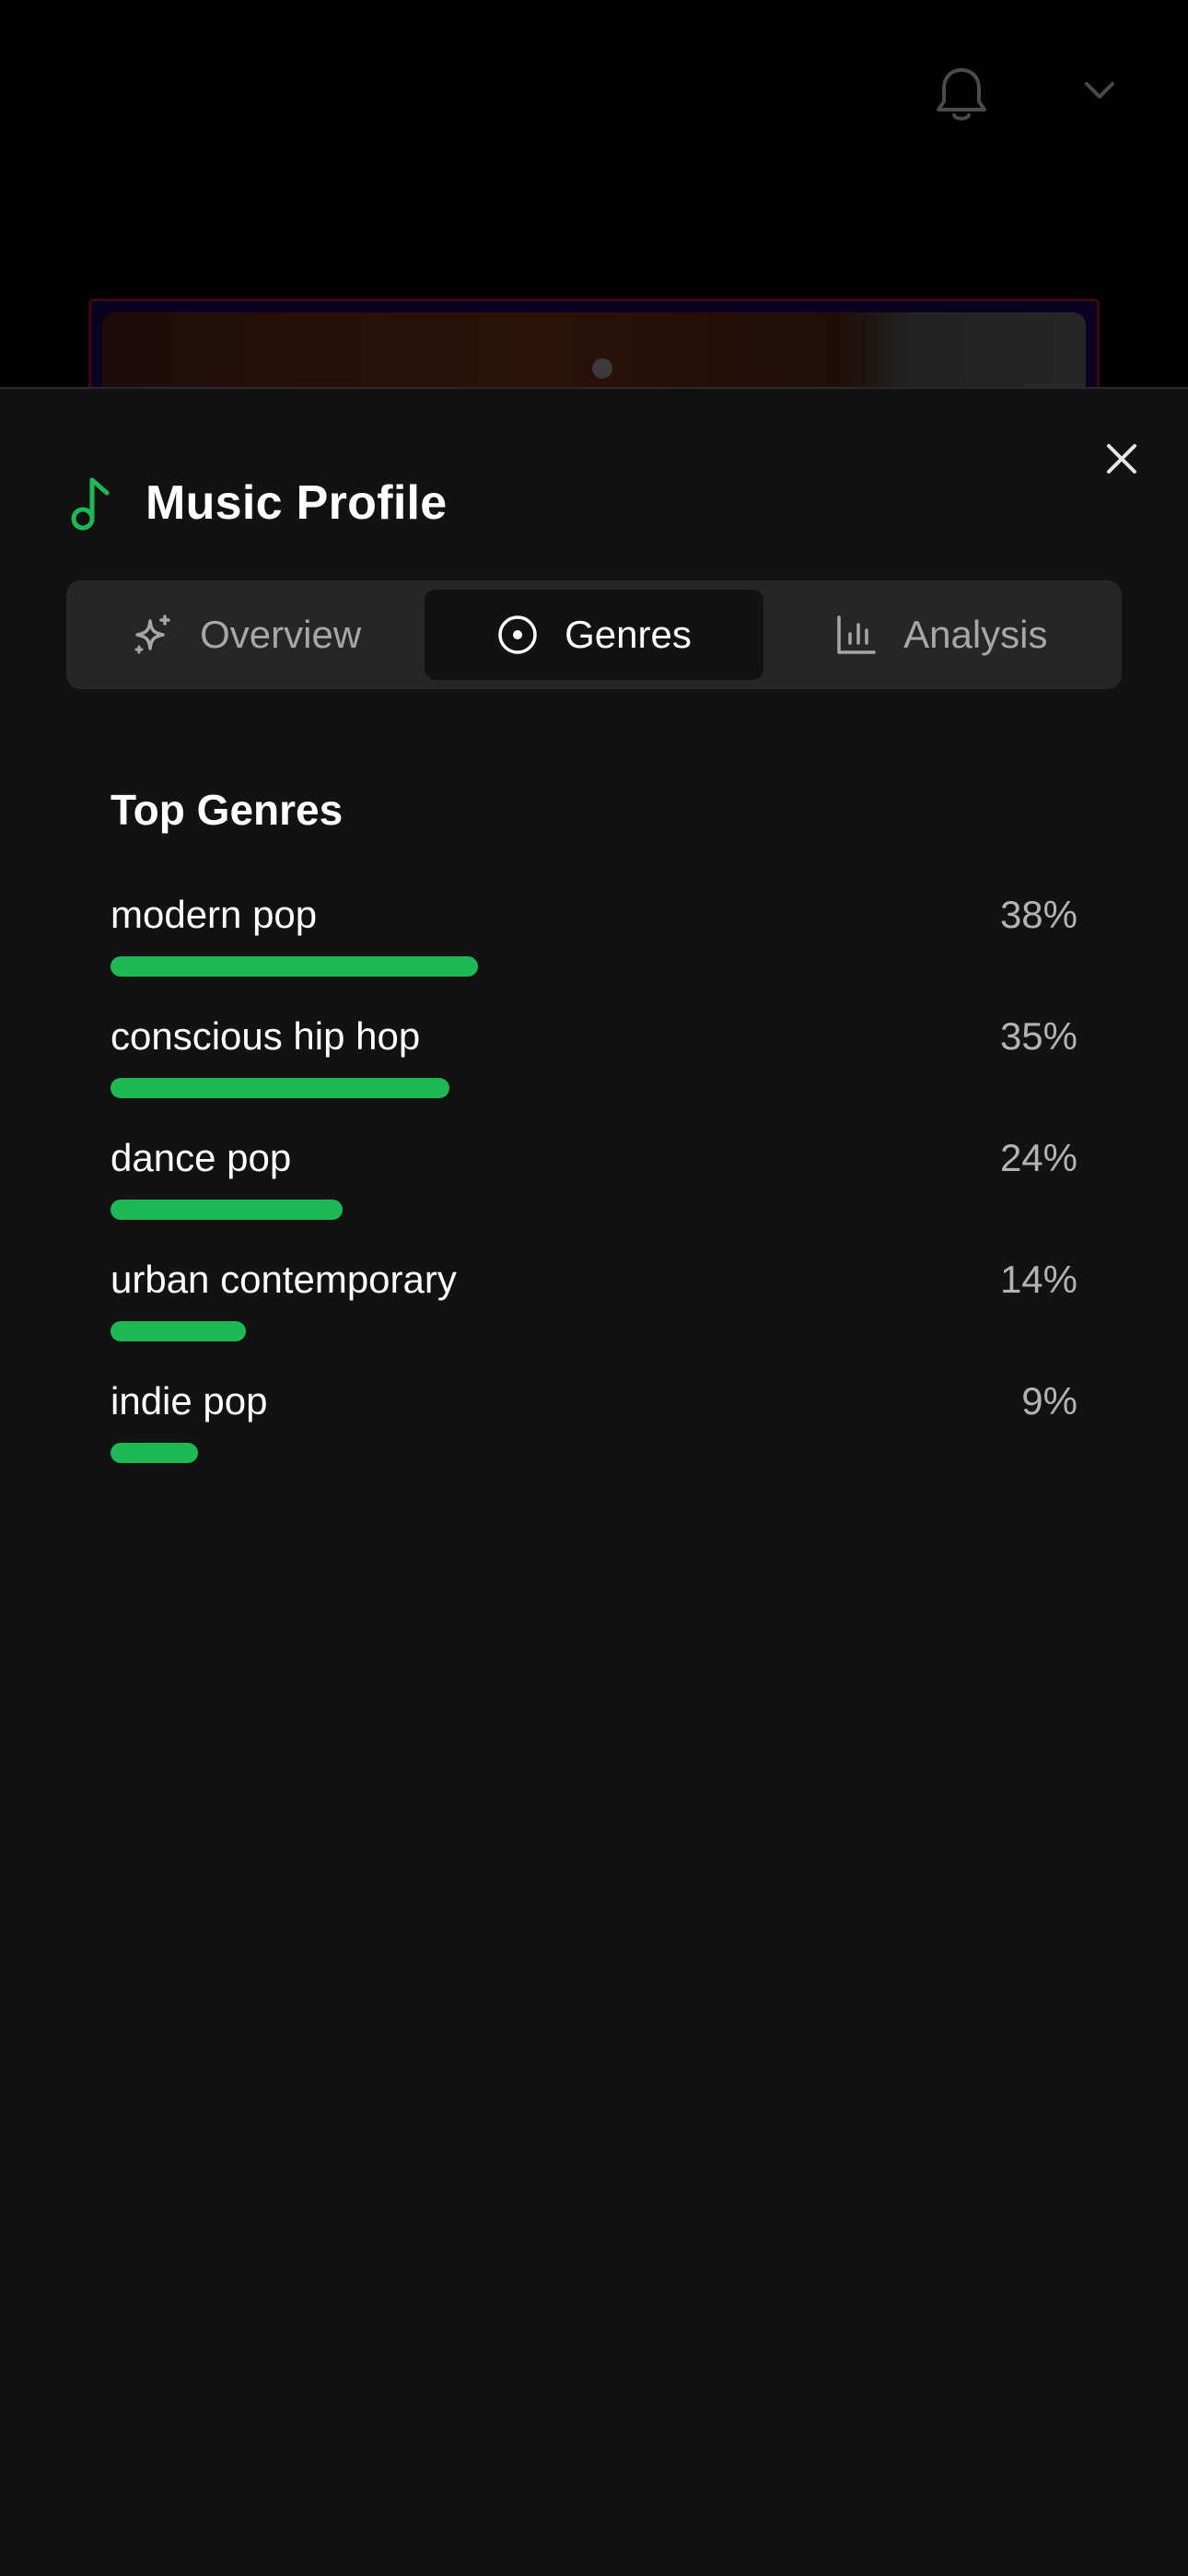  I want to click on genre-name: urban contemporary, so click(284, 1279).